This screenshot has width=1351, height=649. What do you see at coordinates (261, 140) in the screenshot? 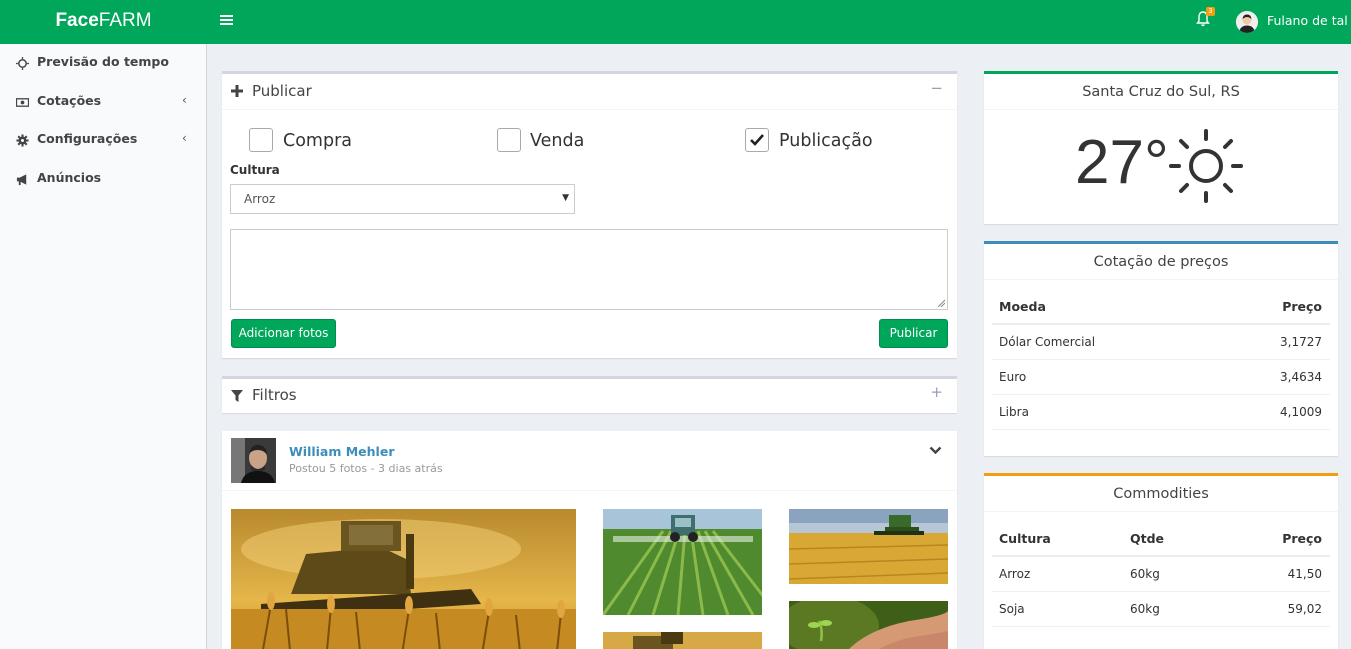
I see `compra-checkbox` at bounding box center [261, 140].